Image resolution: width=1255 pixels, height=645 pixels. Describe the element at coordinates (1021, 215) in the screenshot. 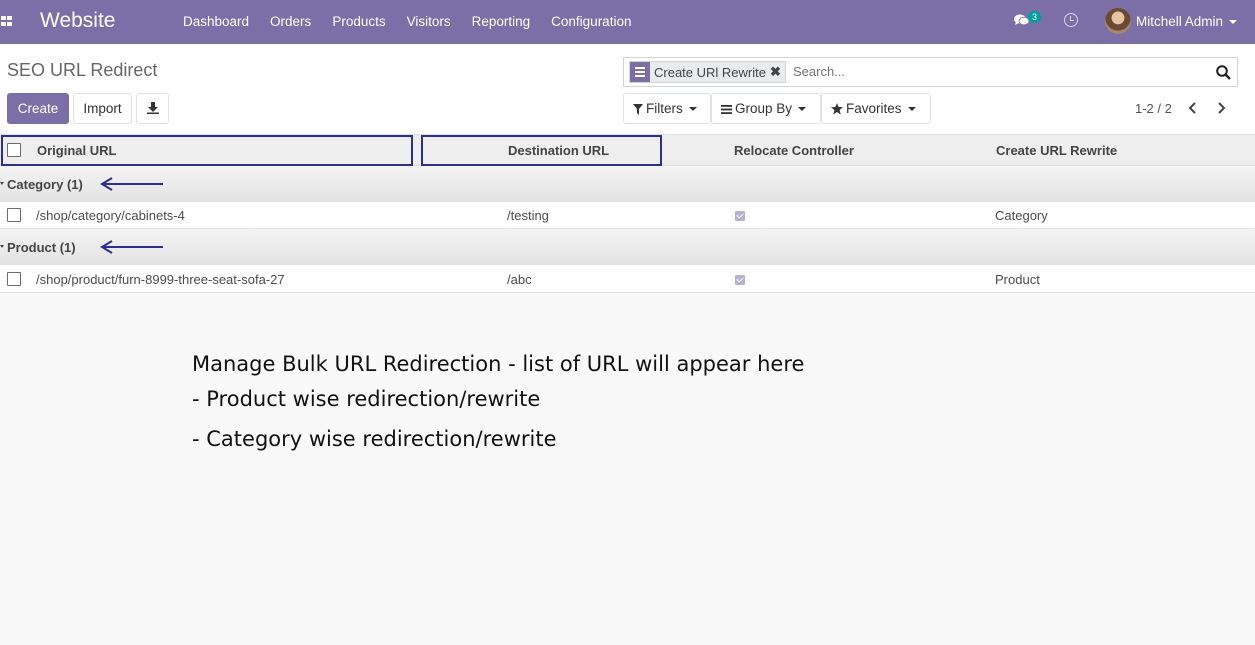

I see `cell-create-url-rewrite: Category` at that location.